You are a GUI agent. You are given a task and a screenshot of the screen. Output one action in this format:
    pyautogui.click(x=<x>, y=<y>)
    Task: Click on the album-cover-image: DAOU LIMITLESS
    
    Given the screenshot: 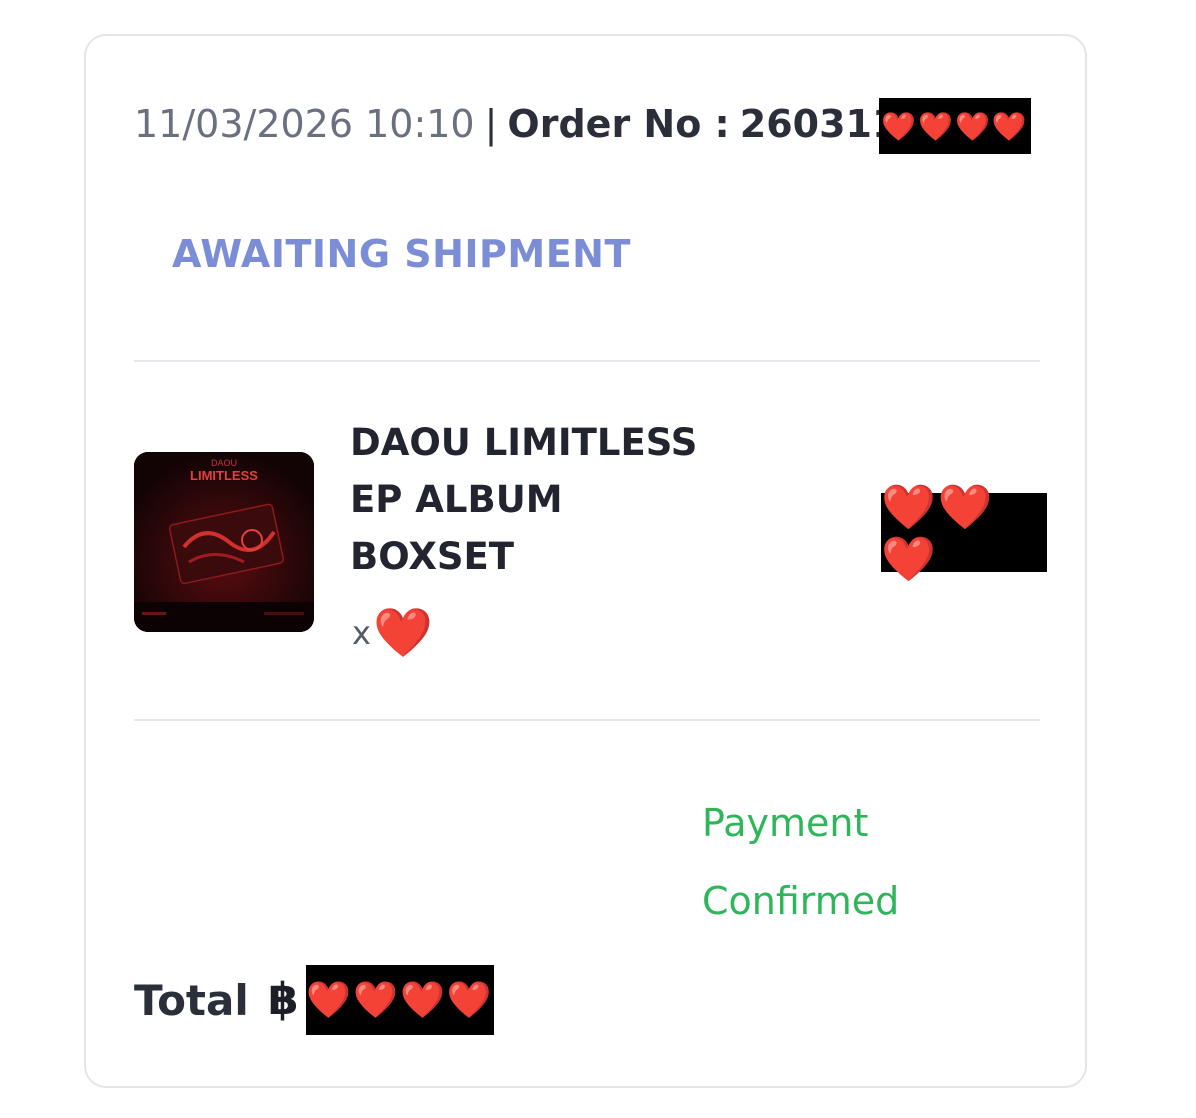 What is the action you would take?
    pyautogui.click(x=224, y=542)
    